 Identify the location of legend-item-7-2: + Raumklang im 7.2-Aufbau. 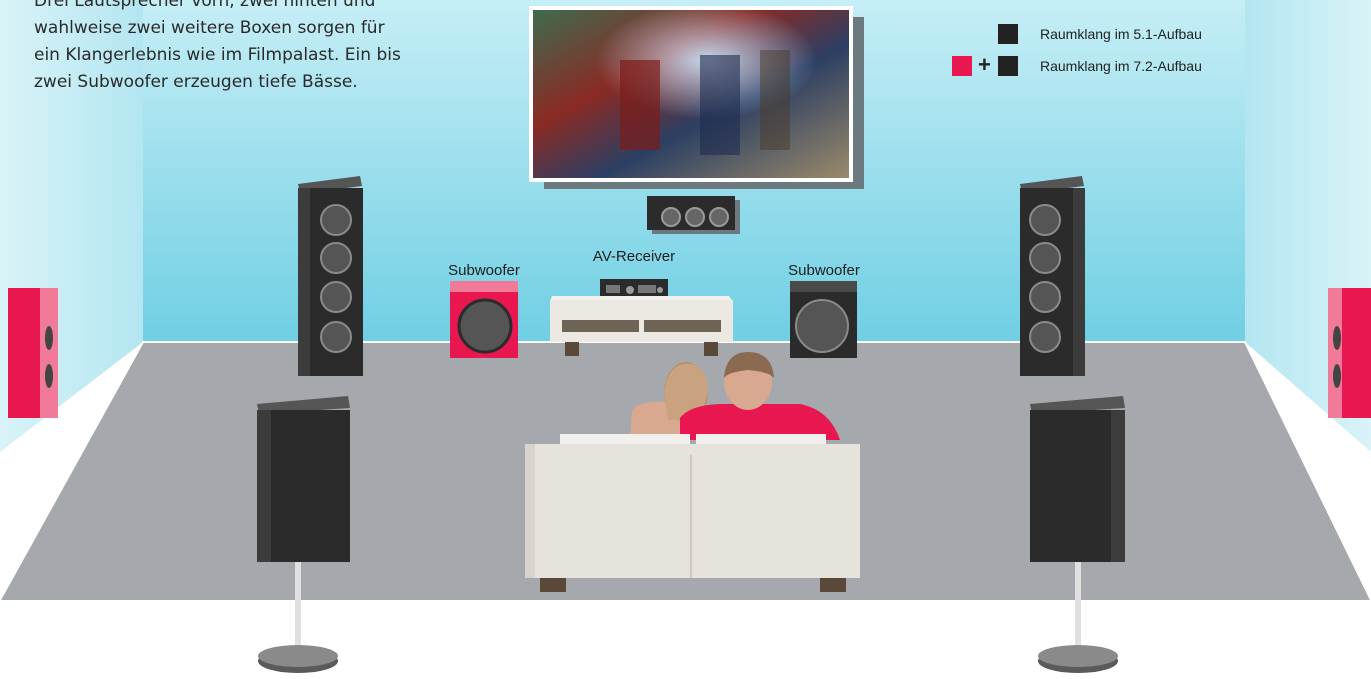
(1100, 70).